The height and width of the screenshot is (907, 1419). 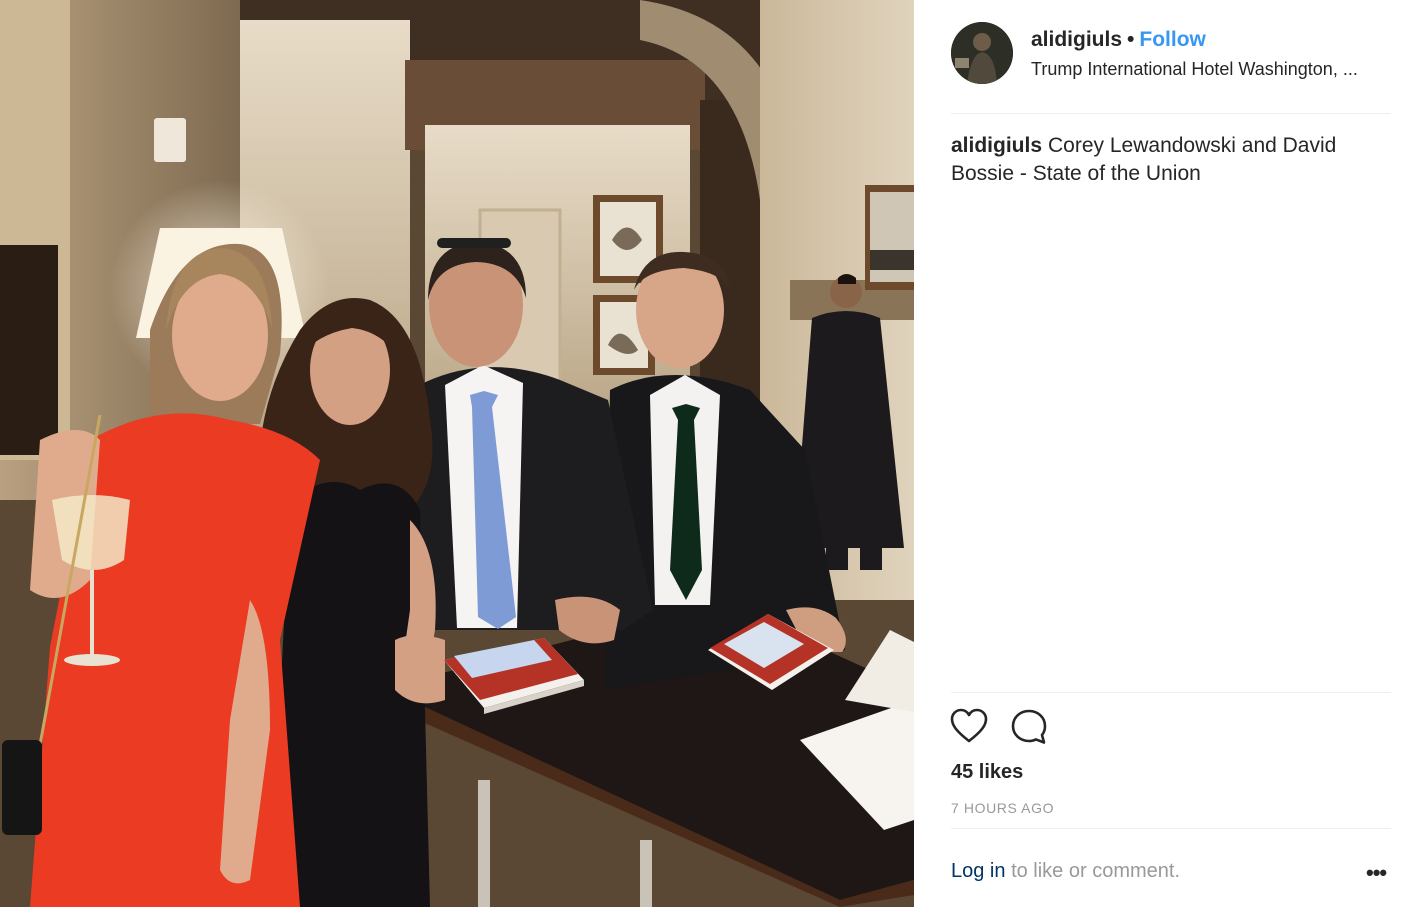 I want to click on likes-count: 45 likes, so click(x=987, y=772).